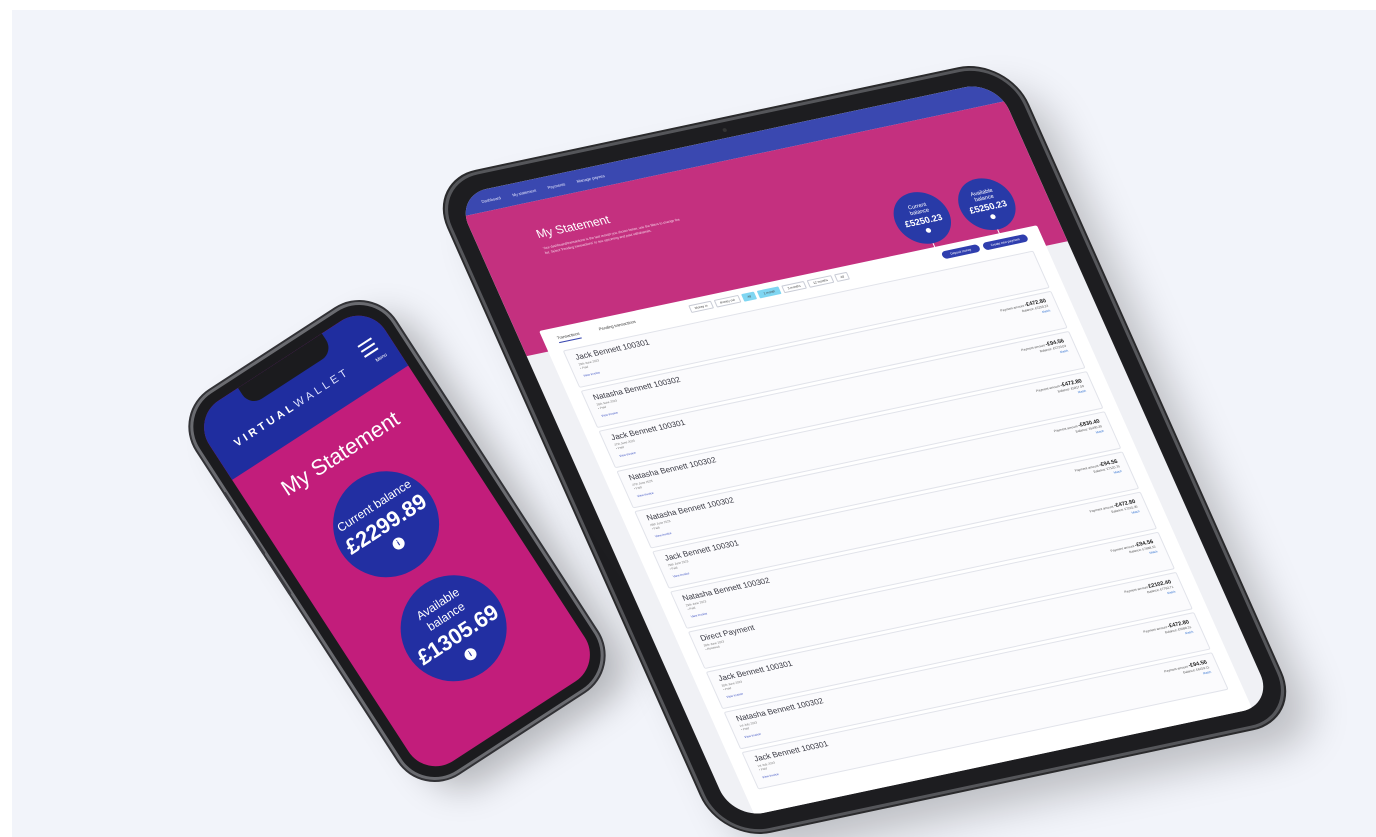  I want to click on tablet-camera, so click(724, 130).